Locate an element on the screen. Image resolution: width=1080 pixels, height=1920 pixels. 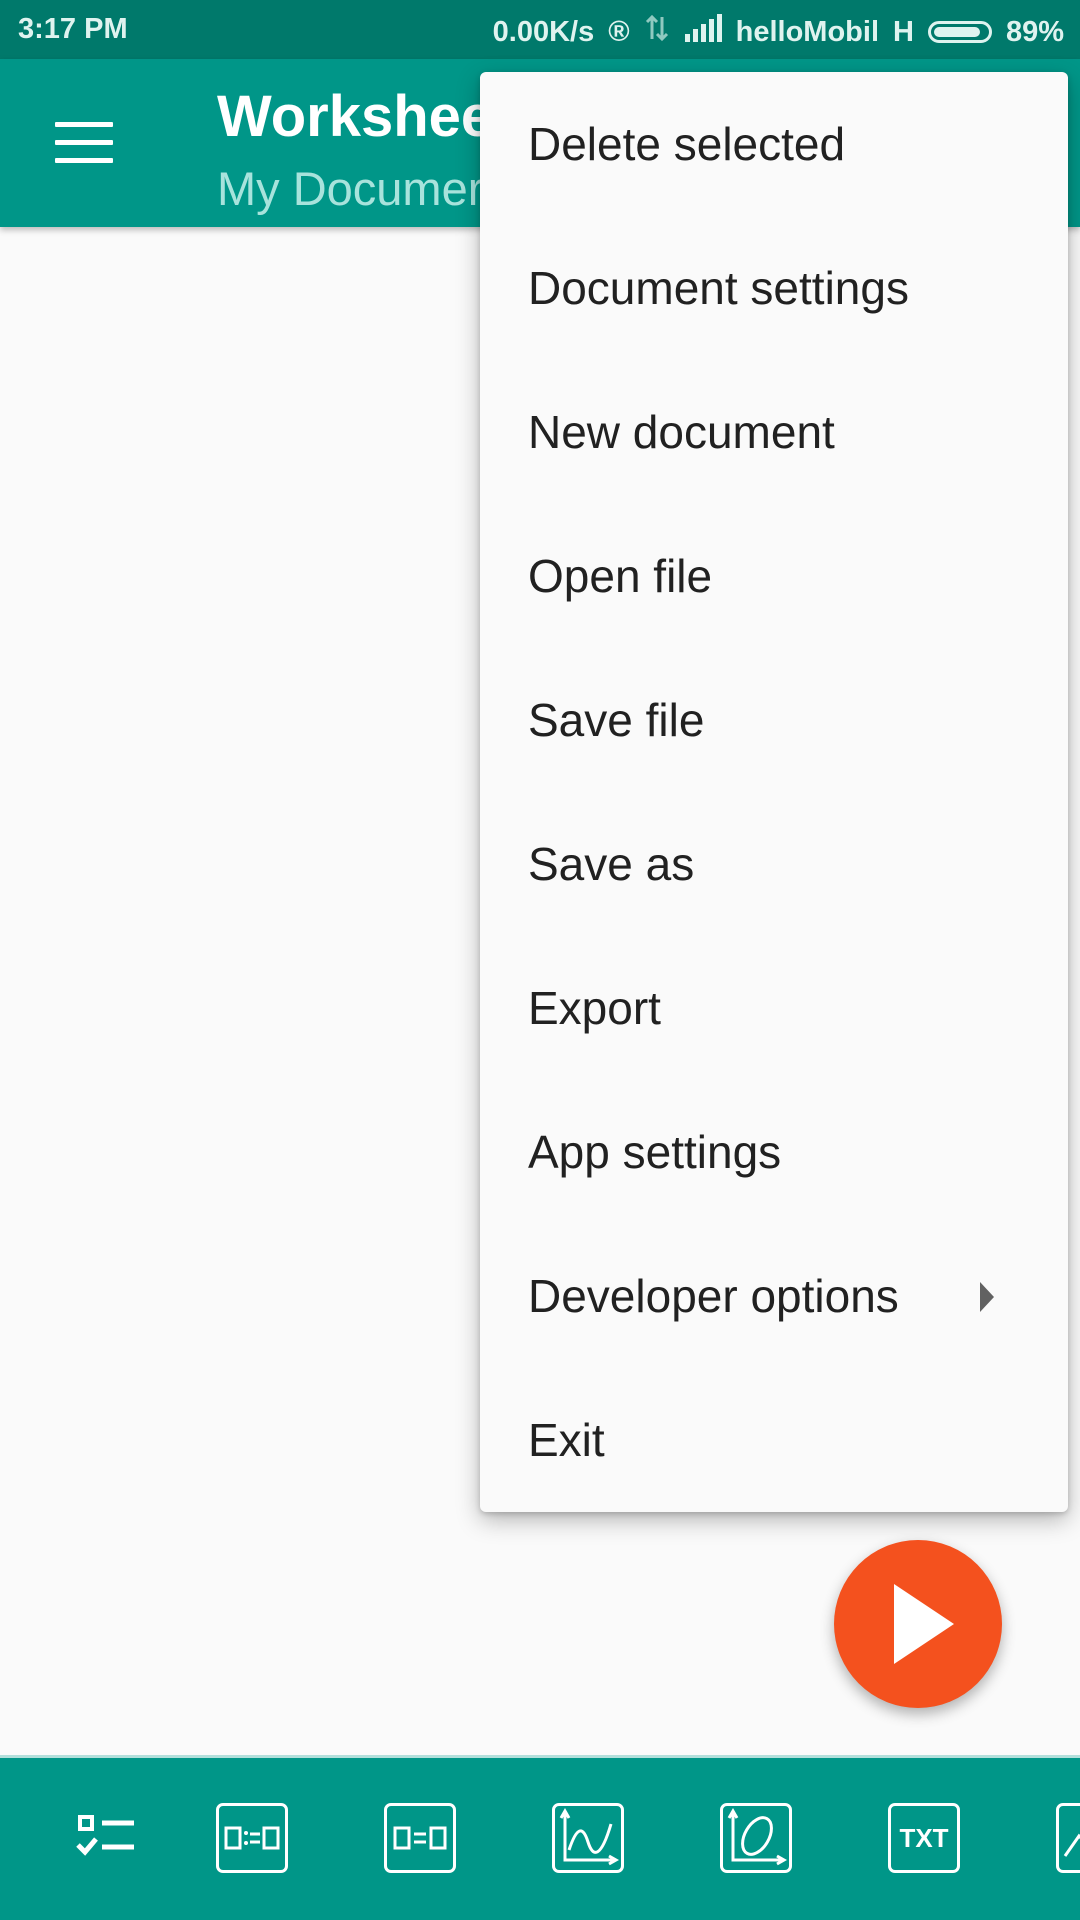
battery-percent: 89% is located at coordinates (1034, 31).